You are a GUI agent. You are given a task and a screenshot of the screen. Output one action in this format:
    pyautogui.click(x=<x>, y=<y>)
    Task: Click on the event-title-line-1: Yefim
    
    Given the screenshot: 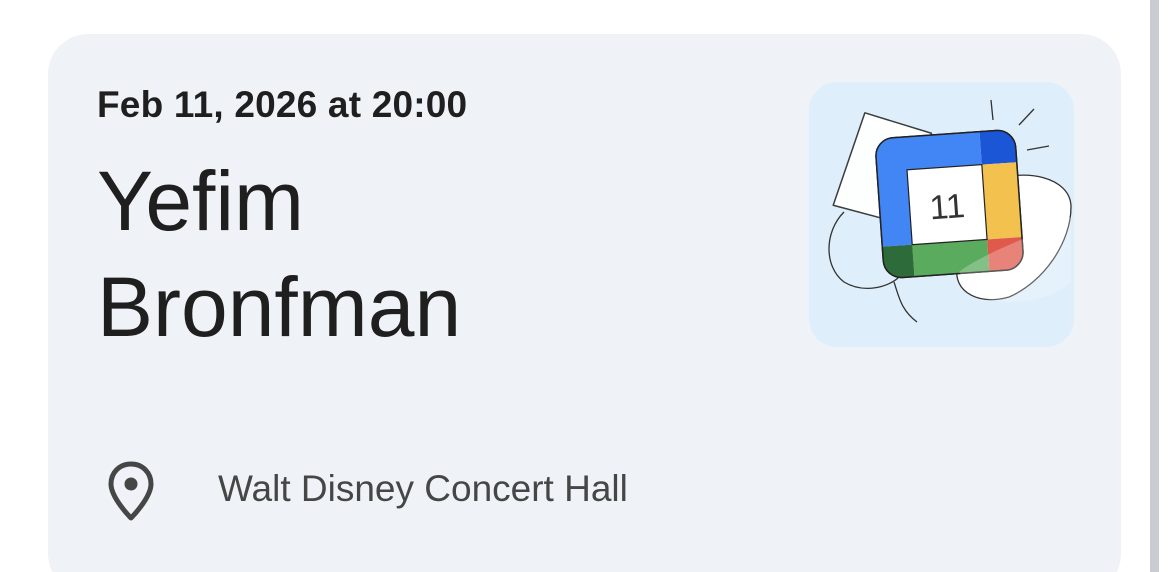 What is the action you would take?
    pyautogui.click(x=201, y=201)
    